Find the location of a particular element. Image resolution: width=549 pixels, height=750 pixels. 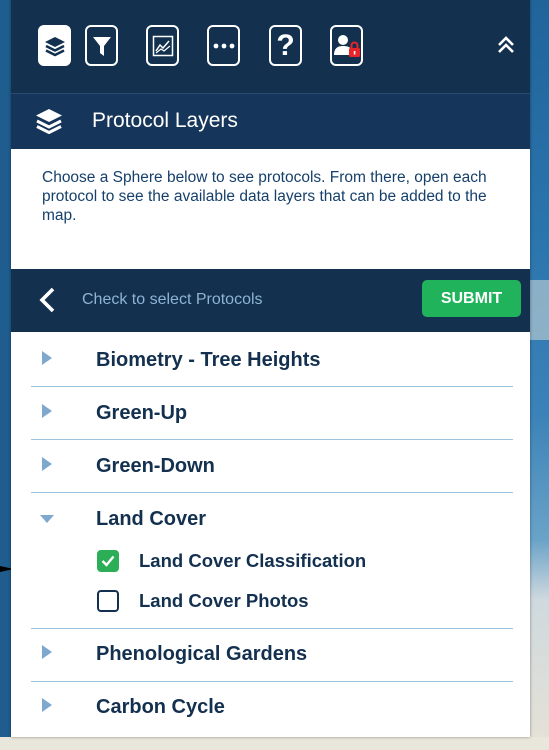

toolbar: ? is located at coordinates (270, 46).